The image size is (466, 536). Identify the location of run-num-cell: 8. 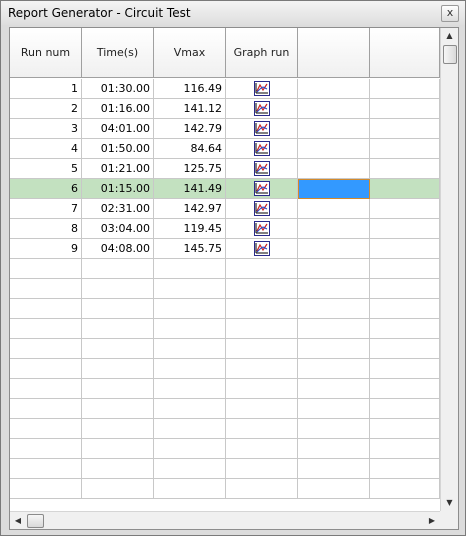
(46, 229).